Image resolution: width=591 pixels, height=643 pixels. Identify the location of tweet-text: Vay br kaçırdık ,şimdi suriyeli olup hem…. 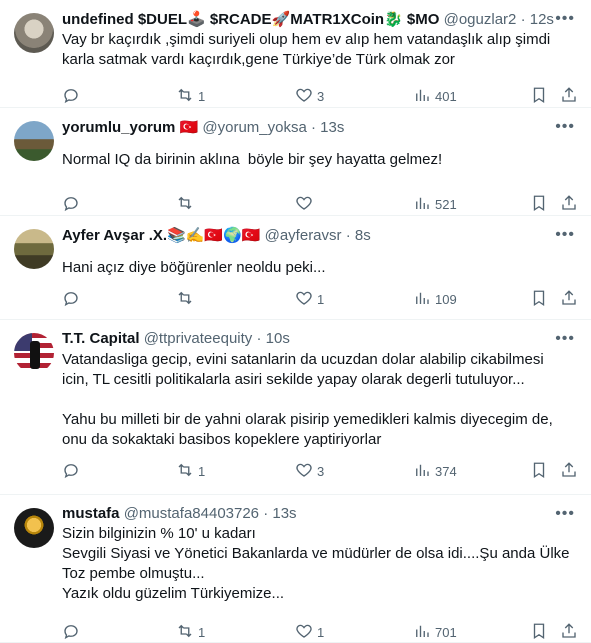
(308, 49).